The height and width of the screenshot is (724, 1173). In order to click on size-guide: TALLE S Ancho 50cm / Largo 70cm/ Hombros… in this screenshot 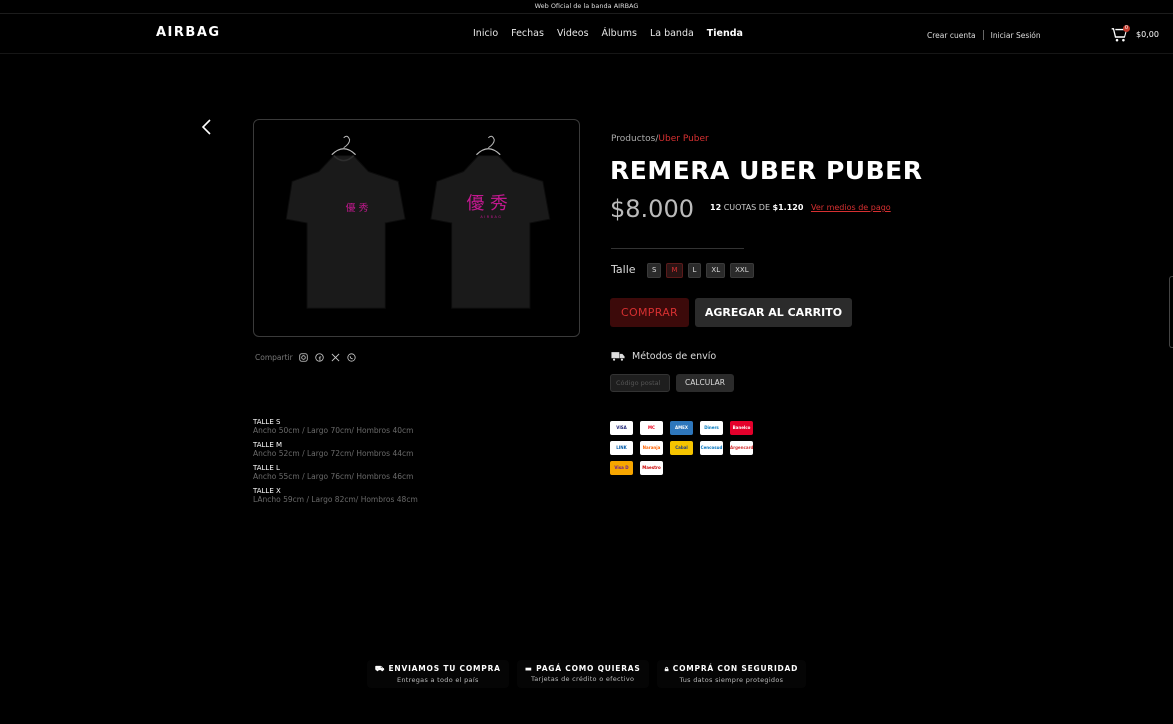, I will do `click(335, 464)`.